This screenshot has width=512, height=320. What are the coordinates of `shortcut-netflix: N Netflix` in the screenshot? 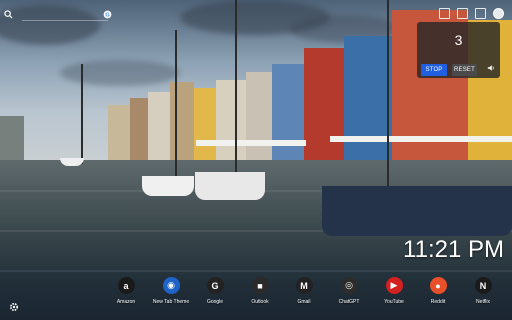 It's located at (483, 291).